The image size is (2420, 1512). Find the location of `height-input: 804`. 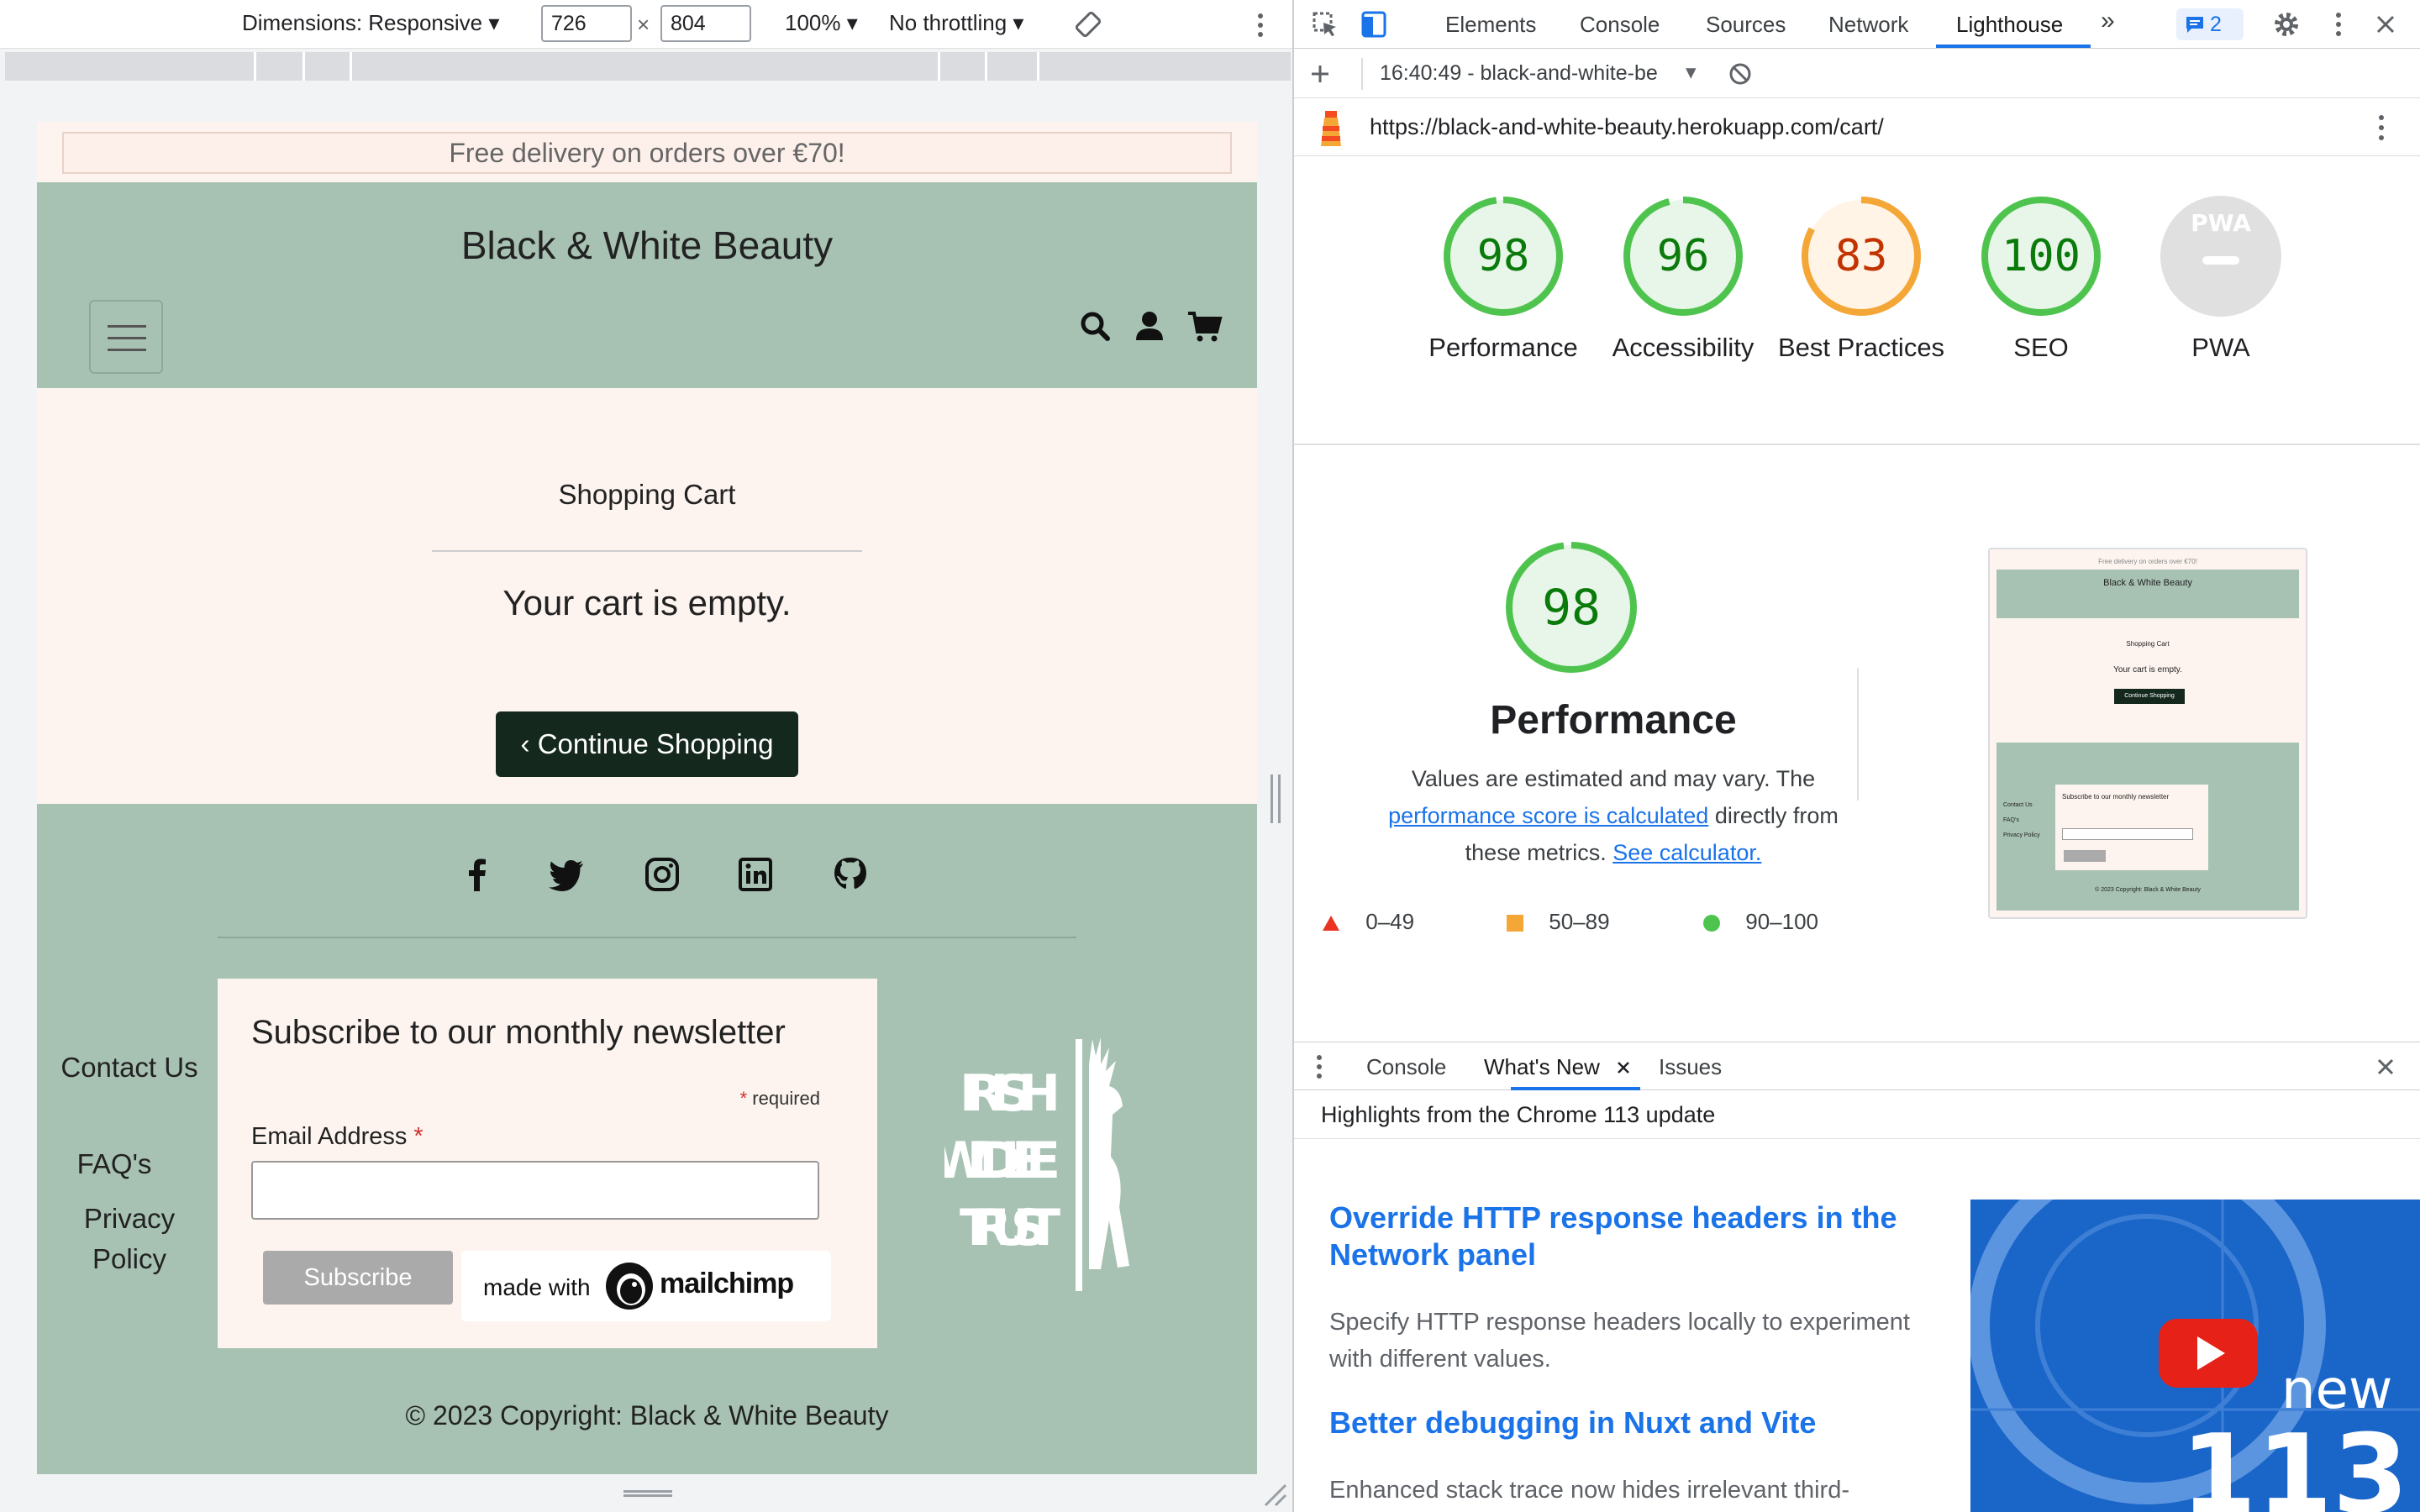

height-input: 804 is located at coordinates (705, 23).